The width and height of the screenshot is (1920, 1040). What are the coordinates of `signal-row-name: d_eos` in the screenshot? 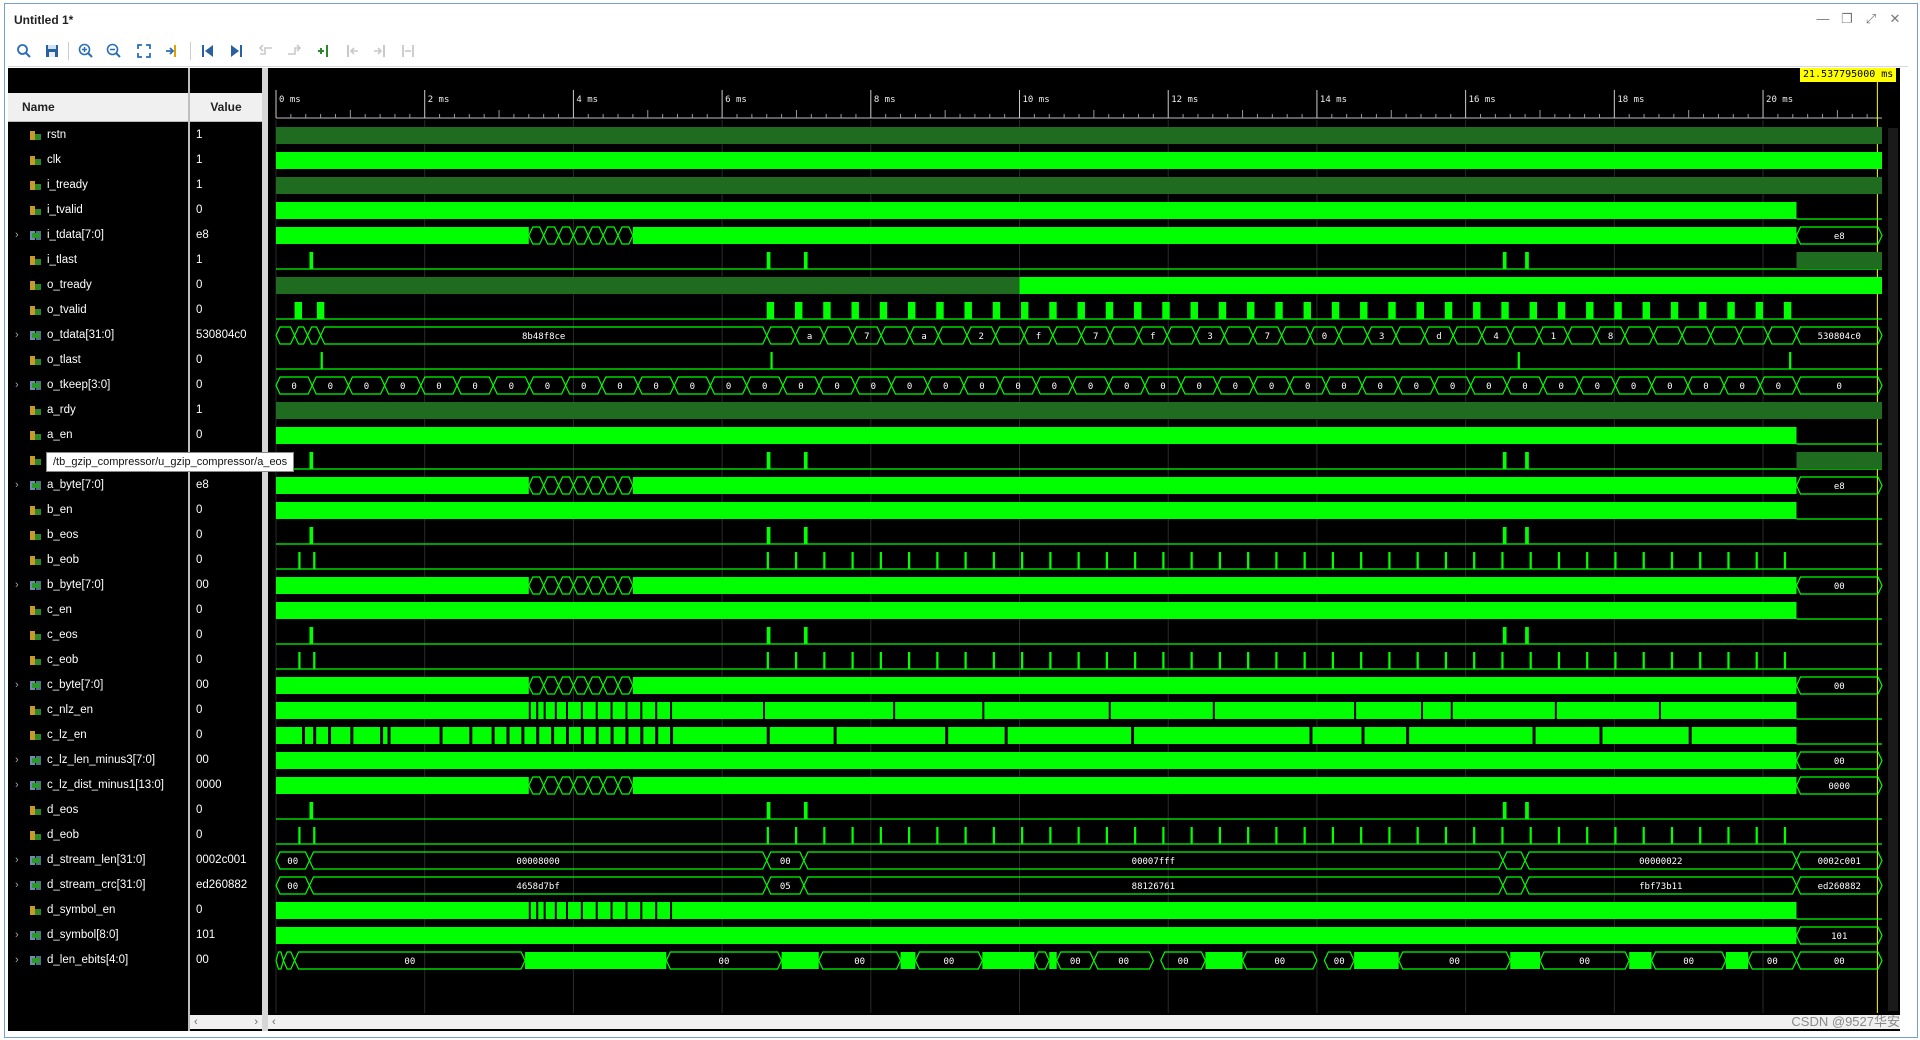 It's located at (98, 810).